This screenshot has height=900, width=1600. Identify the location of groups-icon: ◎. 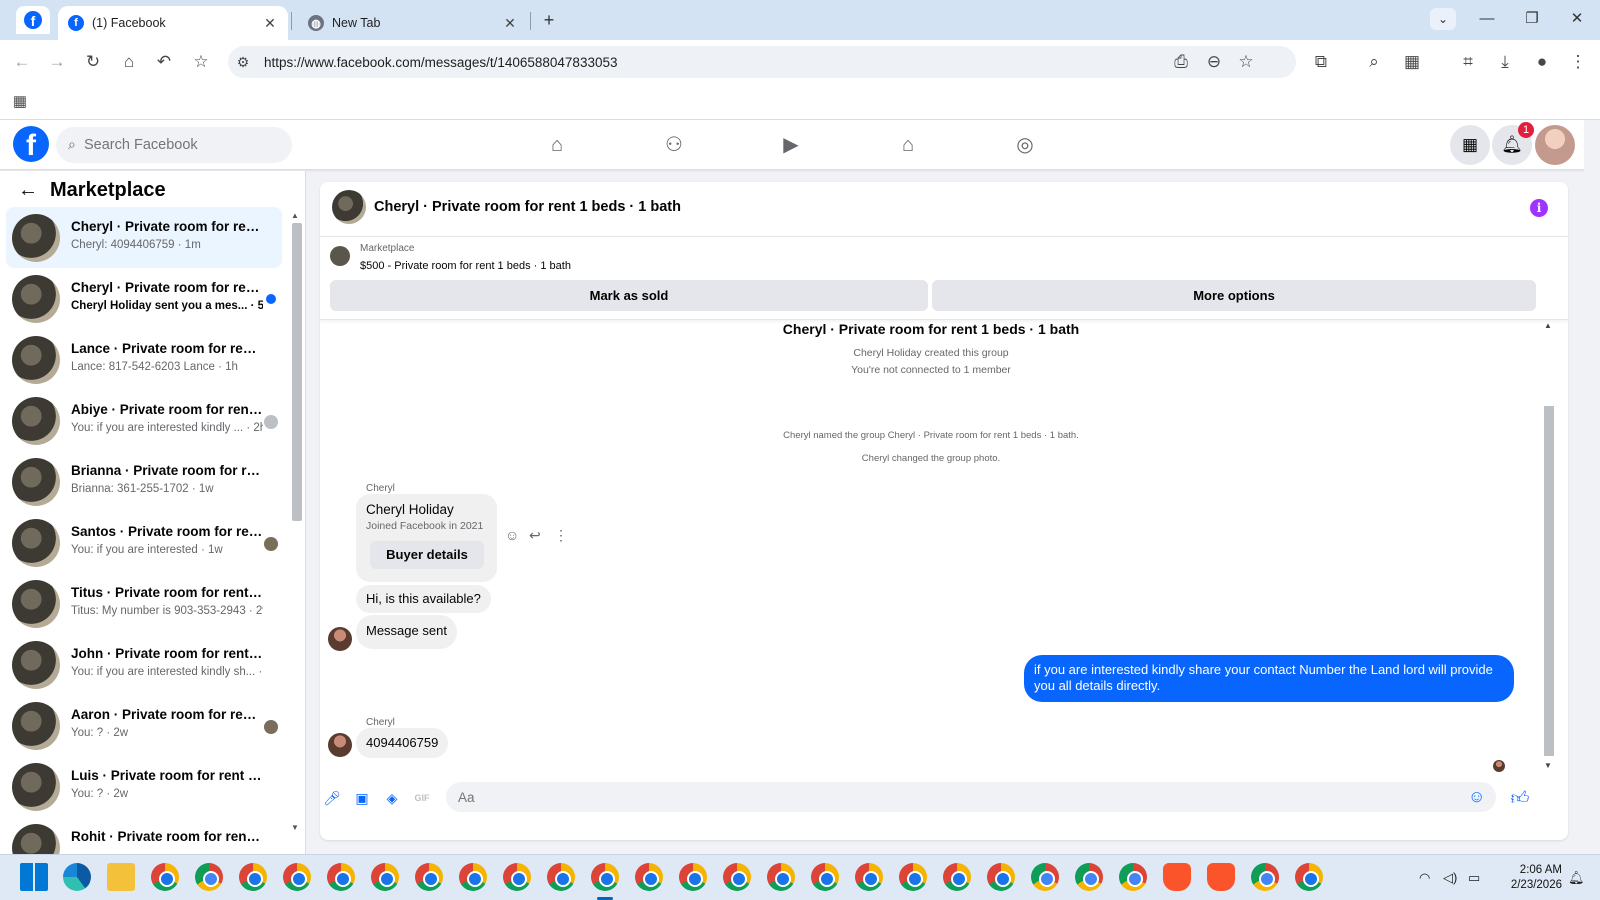
(1025, 145).